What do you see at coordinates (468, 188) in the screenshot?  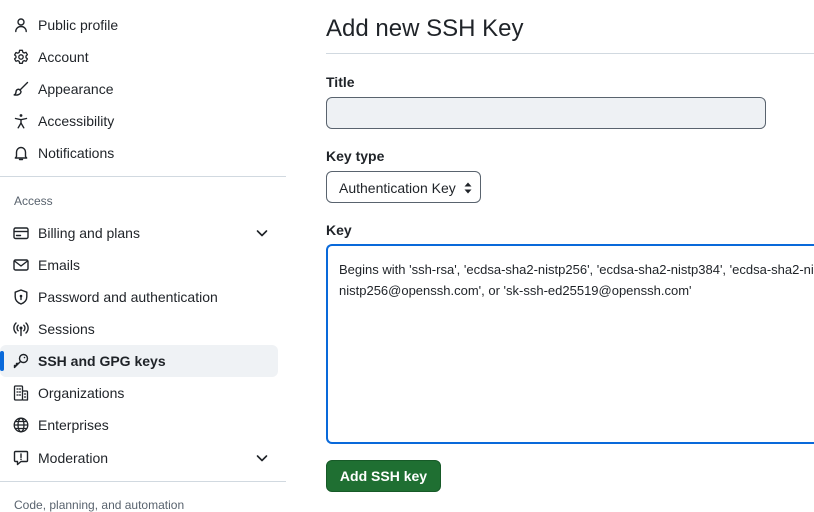 I see `select-arrows-icon` at bounding box center [468, 188].